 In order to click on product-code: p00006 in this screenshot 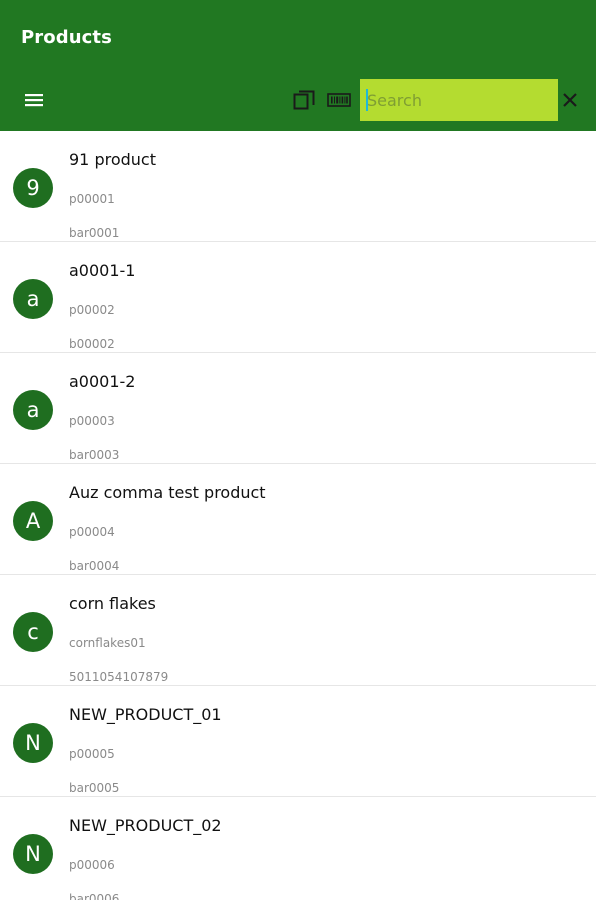, I will do `click(92, 865)`.